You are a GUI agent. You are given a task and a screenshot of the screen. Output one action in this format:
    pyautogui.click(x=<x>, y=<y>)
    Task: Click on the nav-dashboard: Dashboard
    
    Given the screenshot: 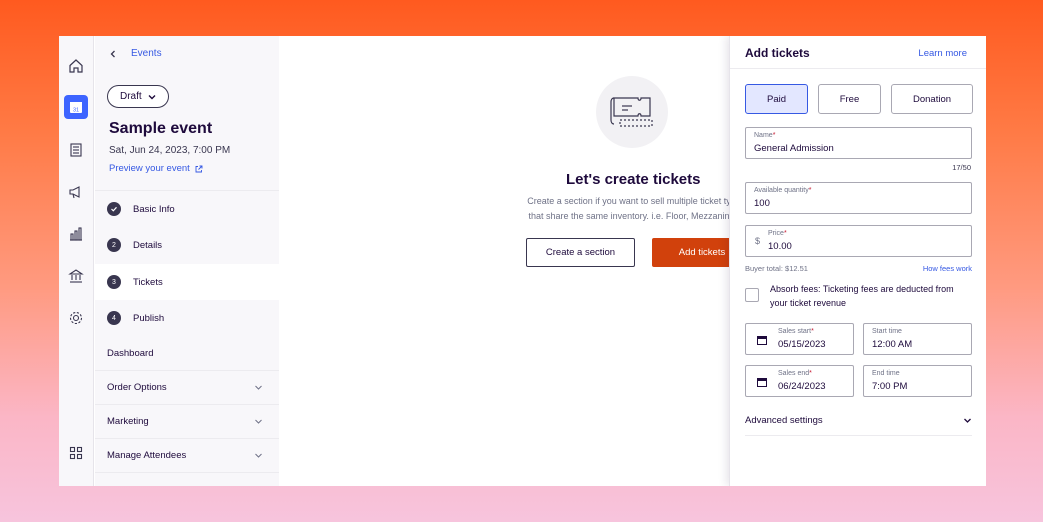 What is the action you would take?
    pyautogui.click(x=187, y=354)
    